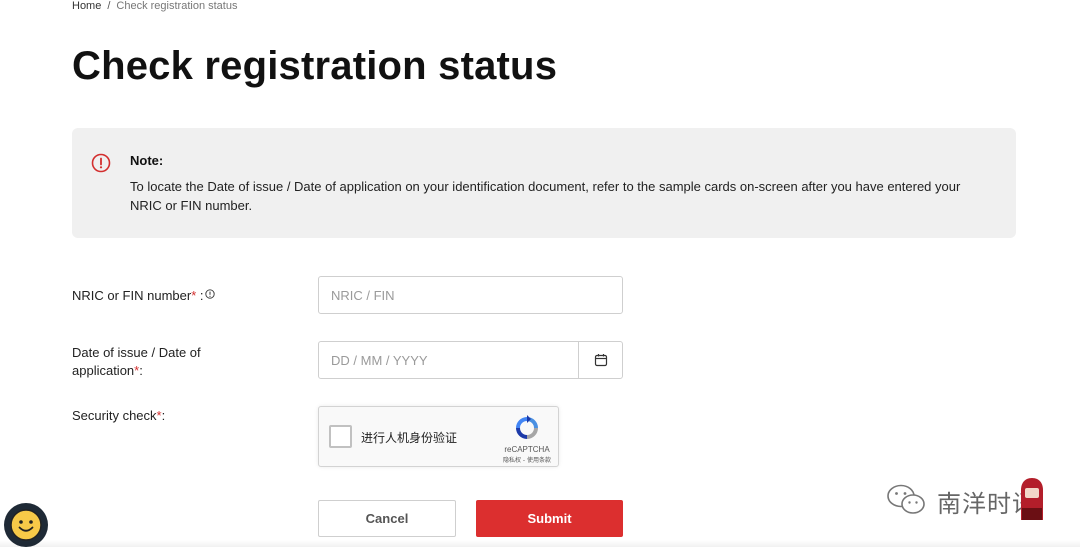 This screenshot has height=547, width=1080. I want to click on mascot-icon, so click(1032, 499).